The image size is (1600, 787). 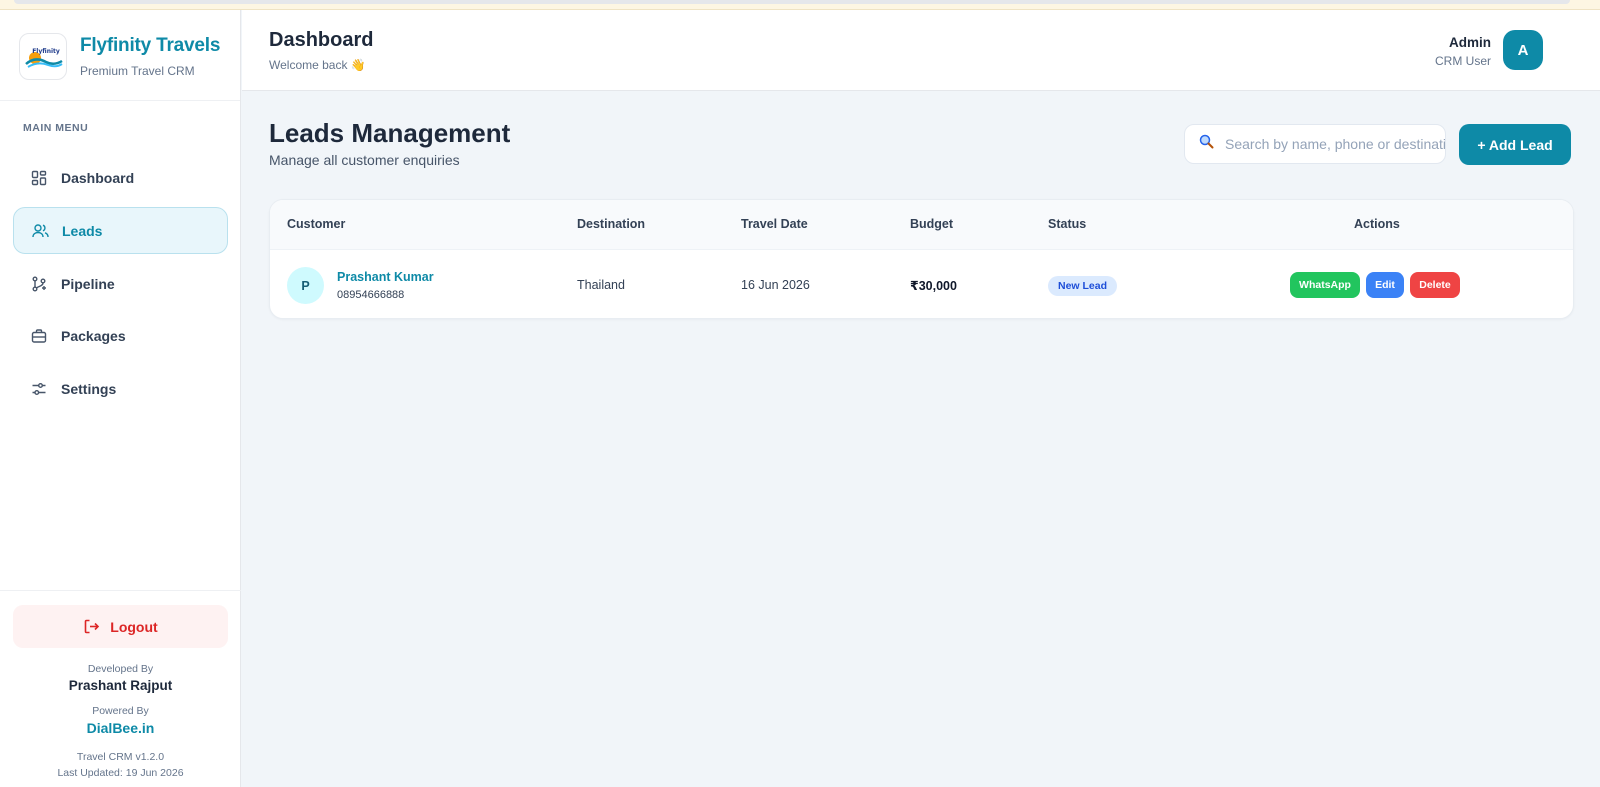 What do you see at coordinates (39, 284) in the screenshot?
I see `git-branch-icon` at bounding box center [39, 284].